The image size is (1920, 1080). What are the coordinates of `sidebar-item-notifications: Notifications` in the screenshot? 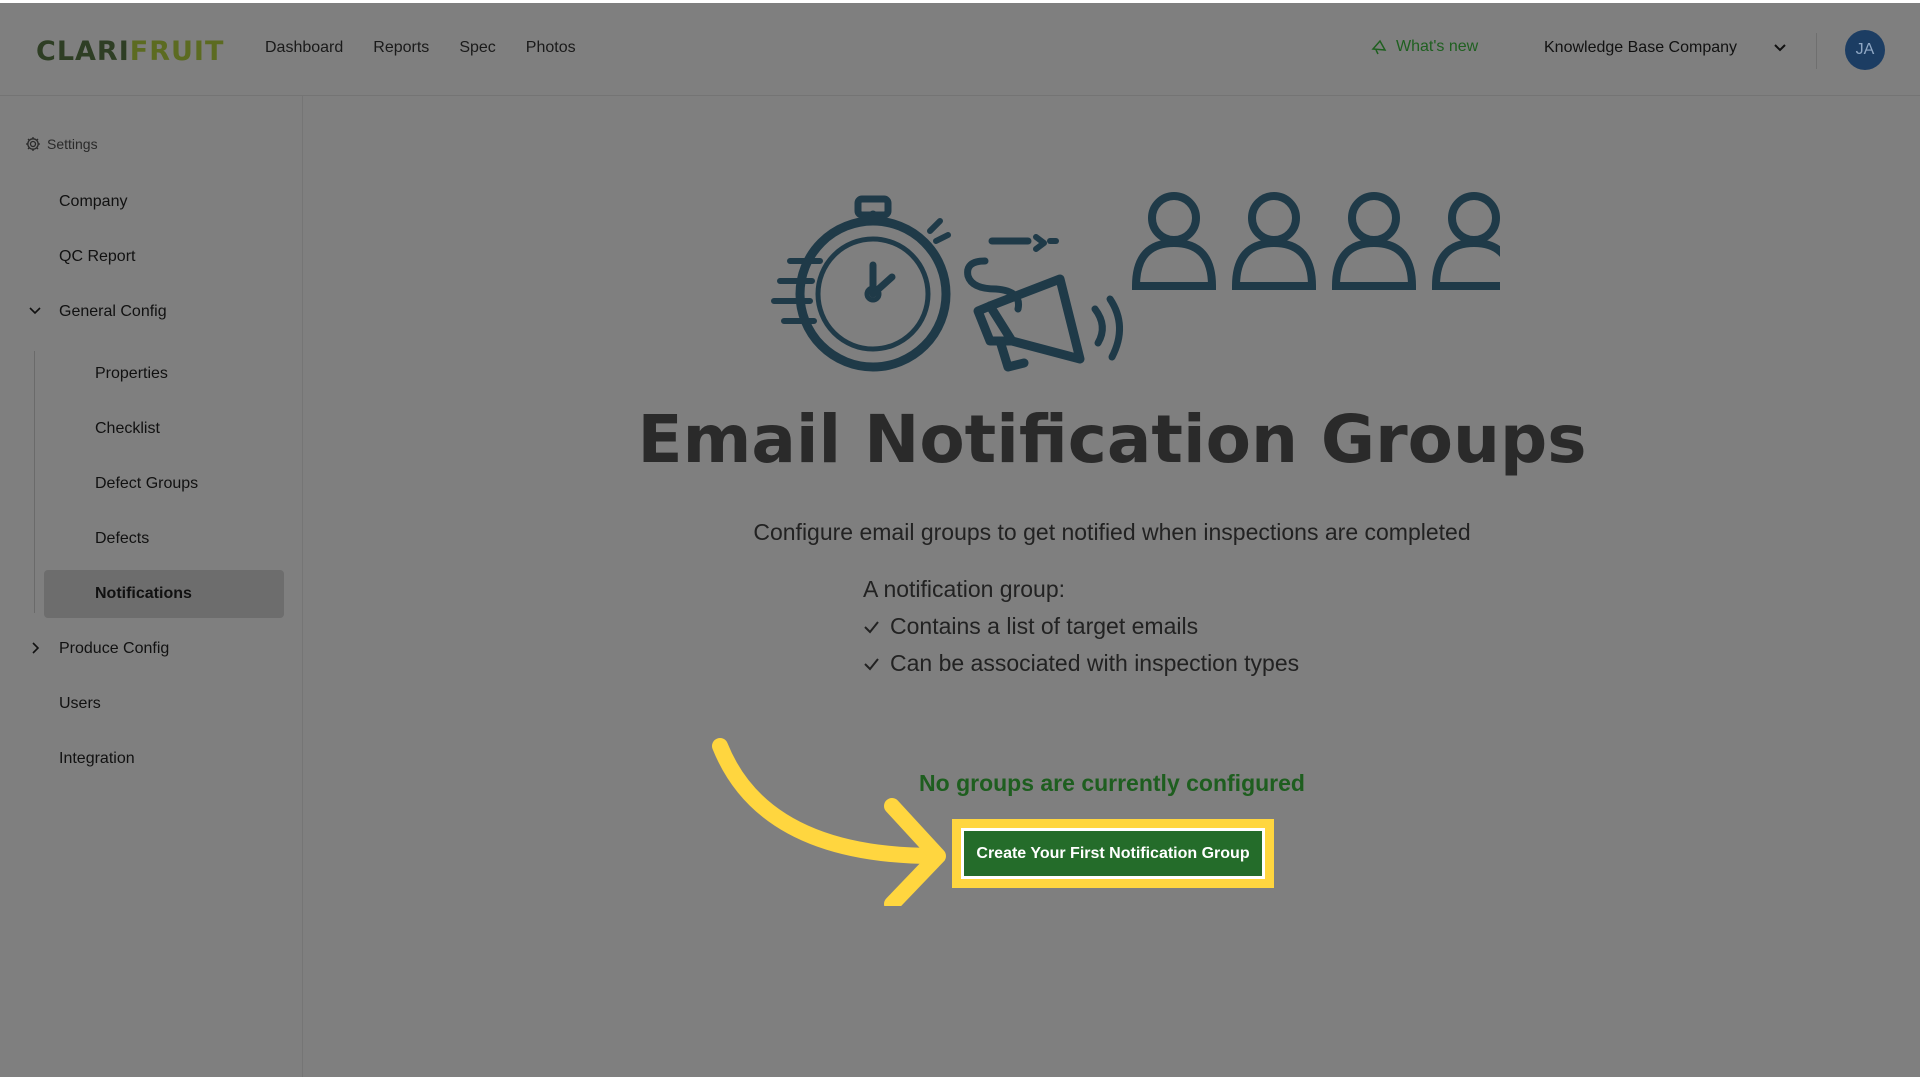 It's located at (164, 594).